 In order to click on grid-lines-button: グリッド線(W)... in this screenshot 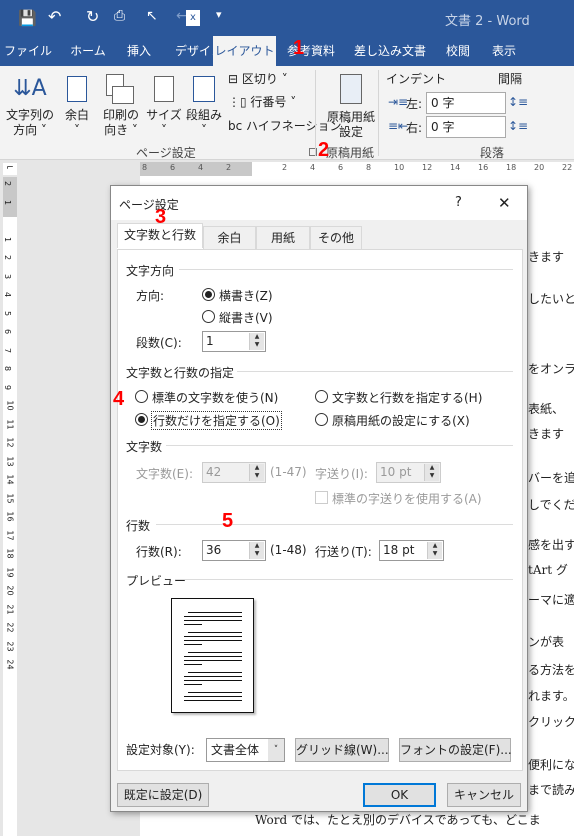, I will do `click(342, 750)`.